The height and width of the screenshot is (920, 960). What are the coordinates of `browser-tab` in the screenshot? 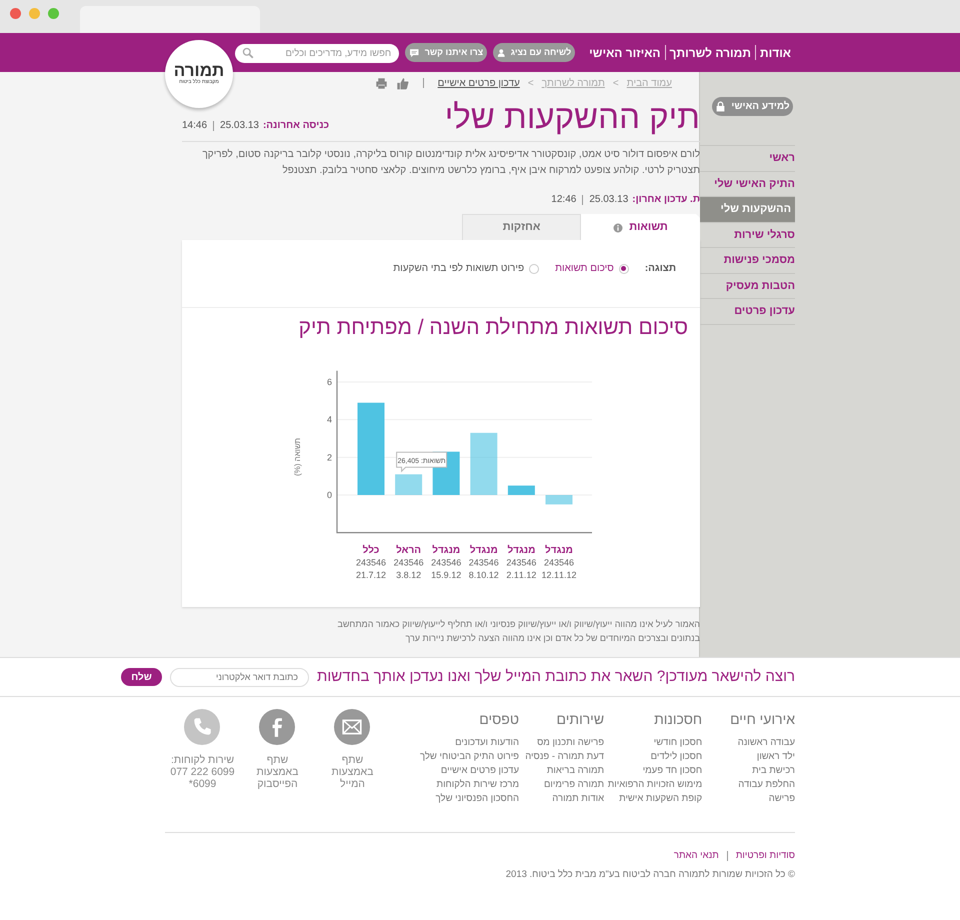 It's located at (170, 19).